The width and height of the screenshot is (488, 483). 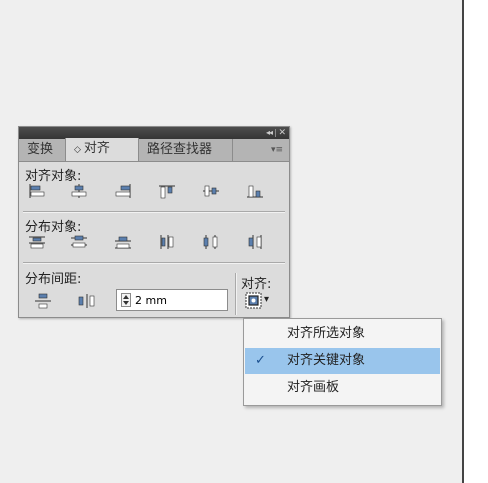 I want to click on align-to-dropdown: ▾, so click(x=259, y=301).